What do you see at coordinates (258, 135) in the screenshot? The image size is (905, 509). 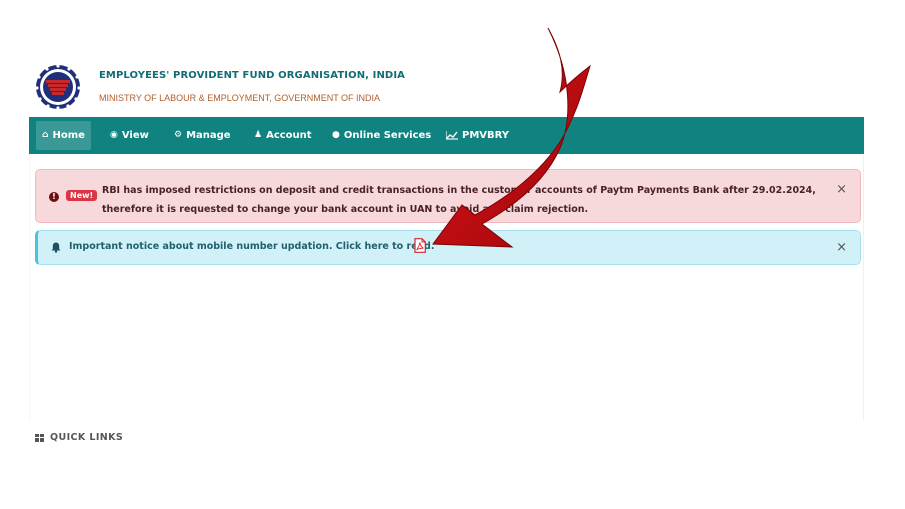 I see `user-icon: ♟` at bounding box center [258, 135].